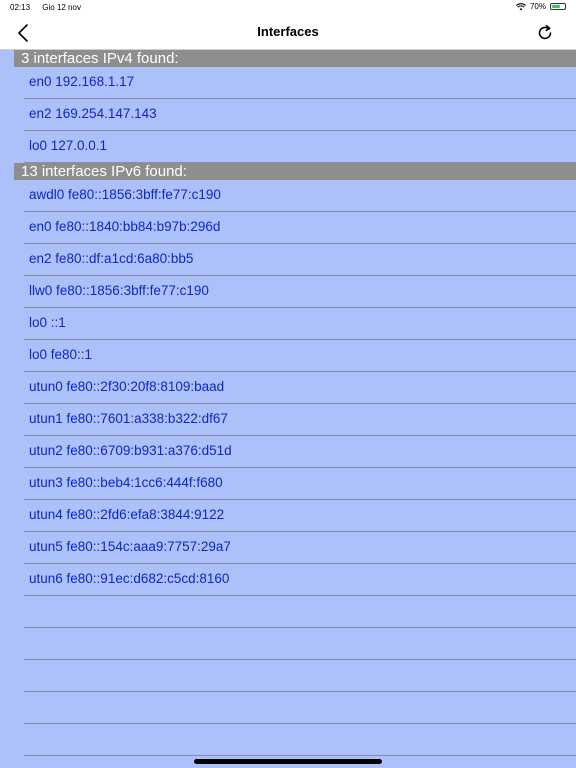 This screenshot has height=768, width=576. I want to click on list-item: lo0 fe80::1, so click(300, 356).